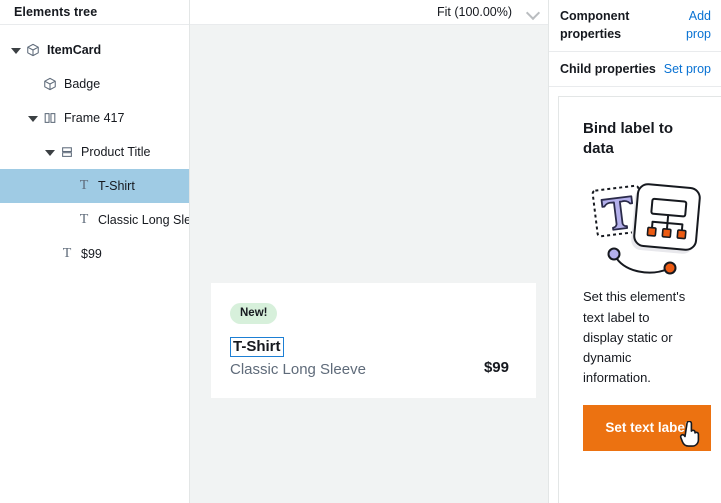  What do you see at coordinates (635, 26) in the screenshot?
I see `component-properties-section: Component properties Add prop` at bounding box center [635, 26].